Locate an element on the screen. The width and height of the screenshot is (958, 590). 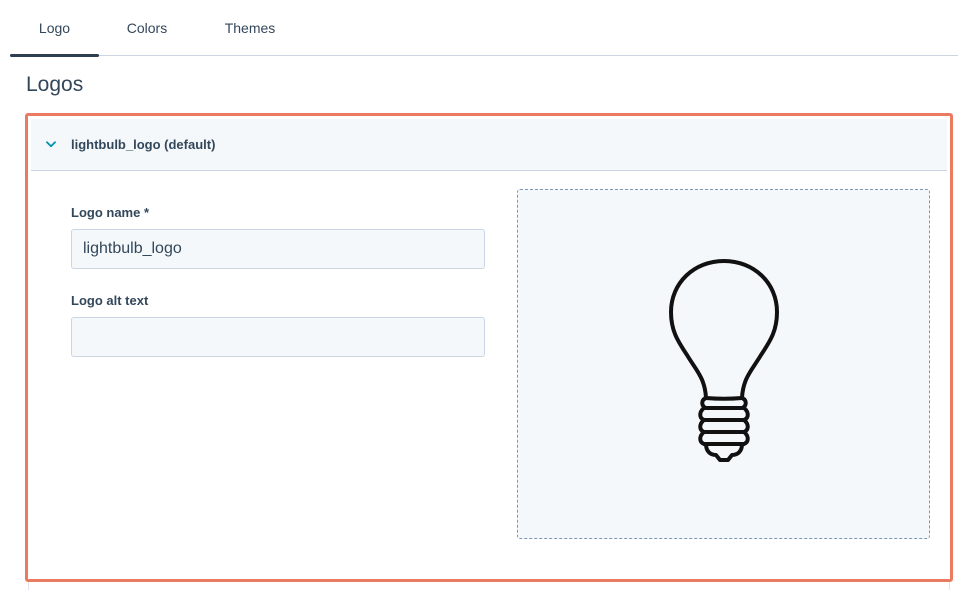
card-bottom-edge is located at coordinates (489, 586).